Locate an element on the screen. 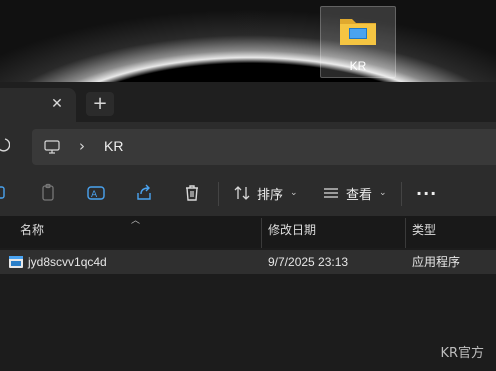  rename-icon: A is located at coordinates (96, 193).